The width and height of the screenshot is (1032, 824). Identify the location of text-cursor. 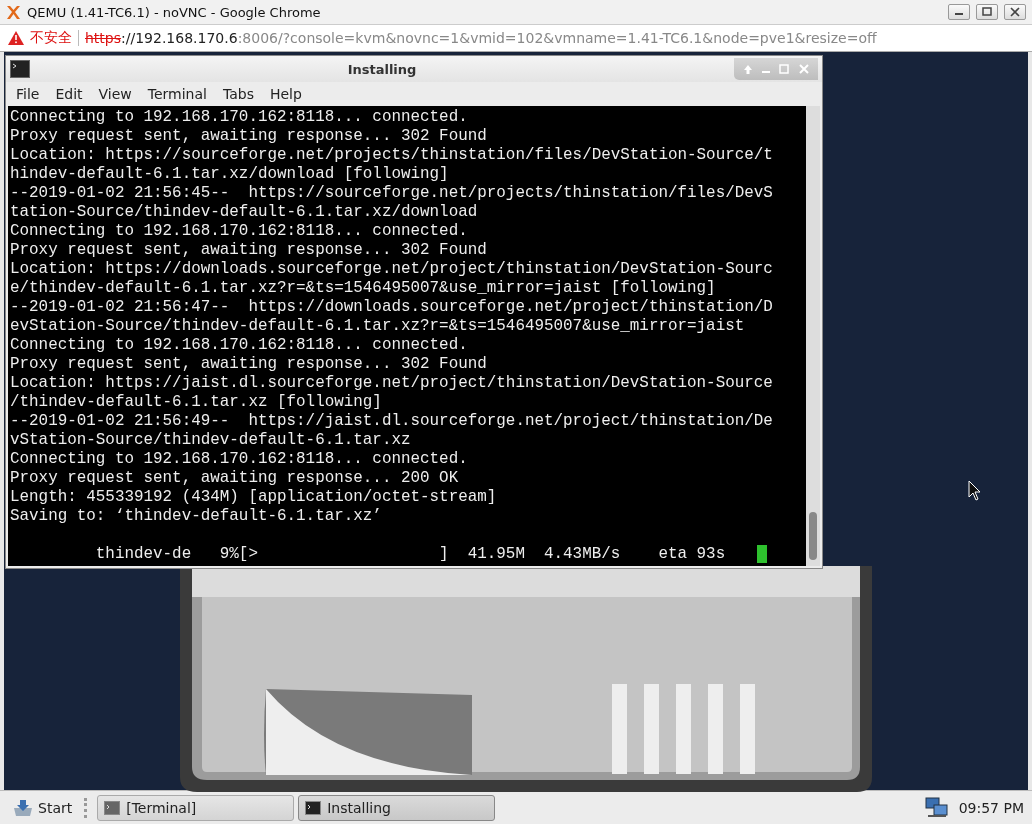
(762, 554).